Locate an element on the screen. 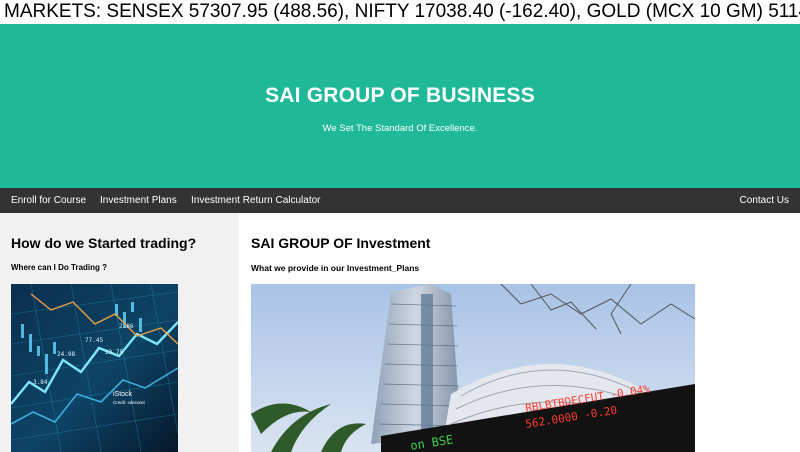  svg-text: 77.45 is located at coordinates (94, 340).